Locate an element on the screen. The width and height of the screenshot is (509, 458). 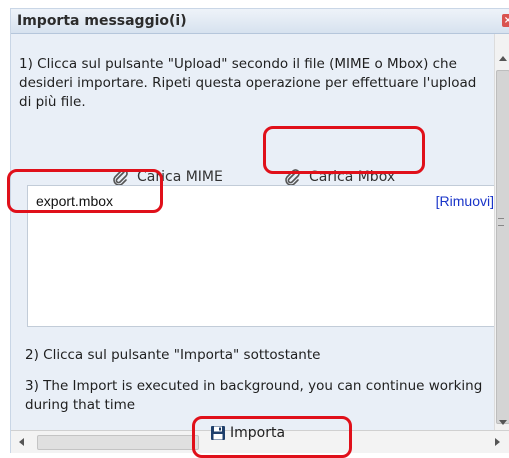
import-button-label: Importa is located at coordinates (258, 433).